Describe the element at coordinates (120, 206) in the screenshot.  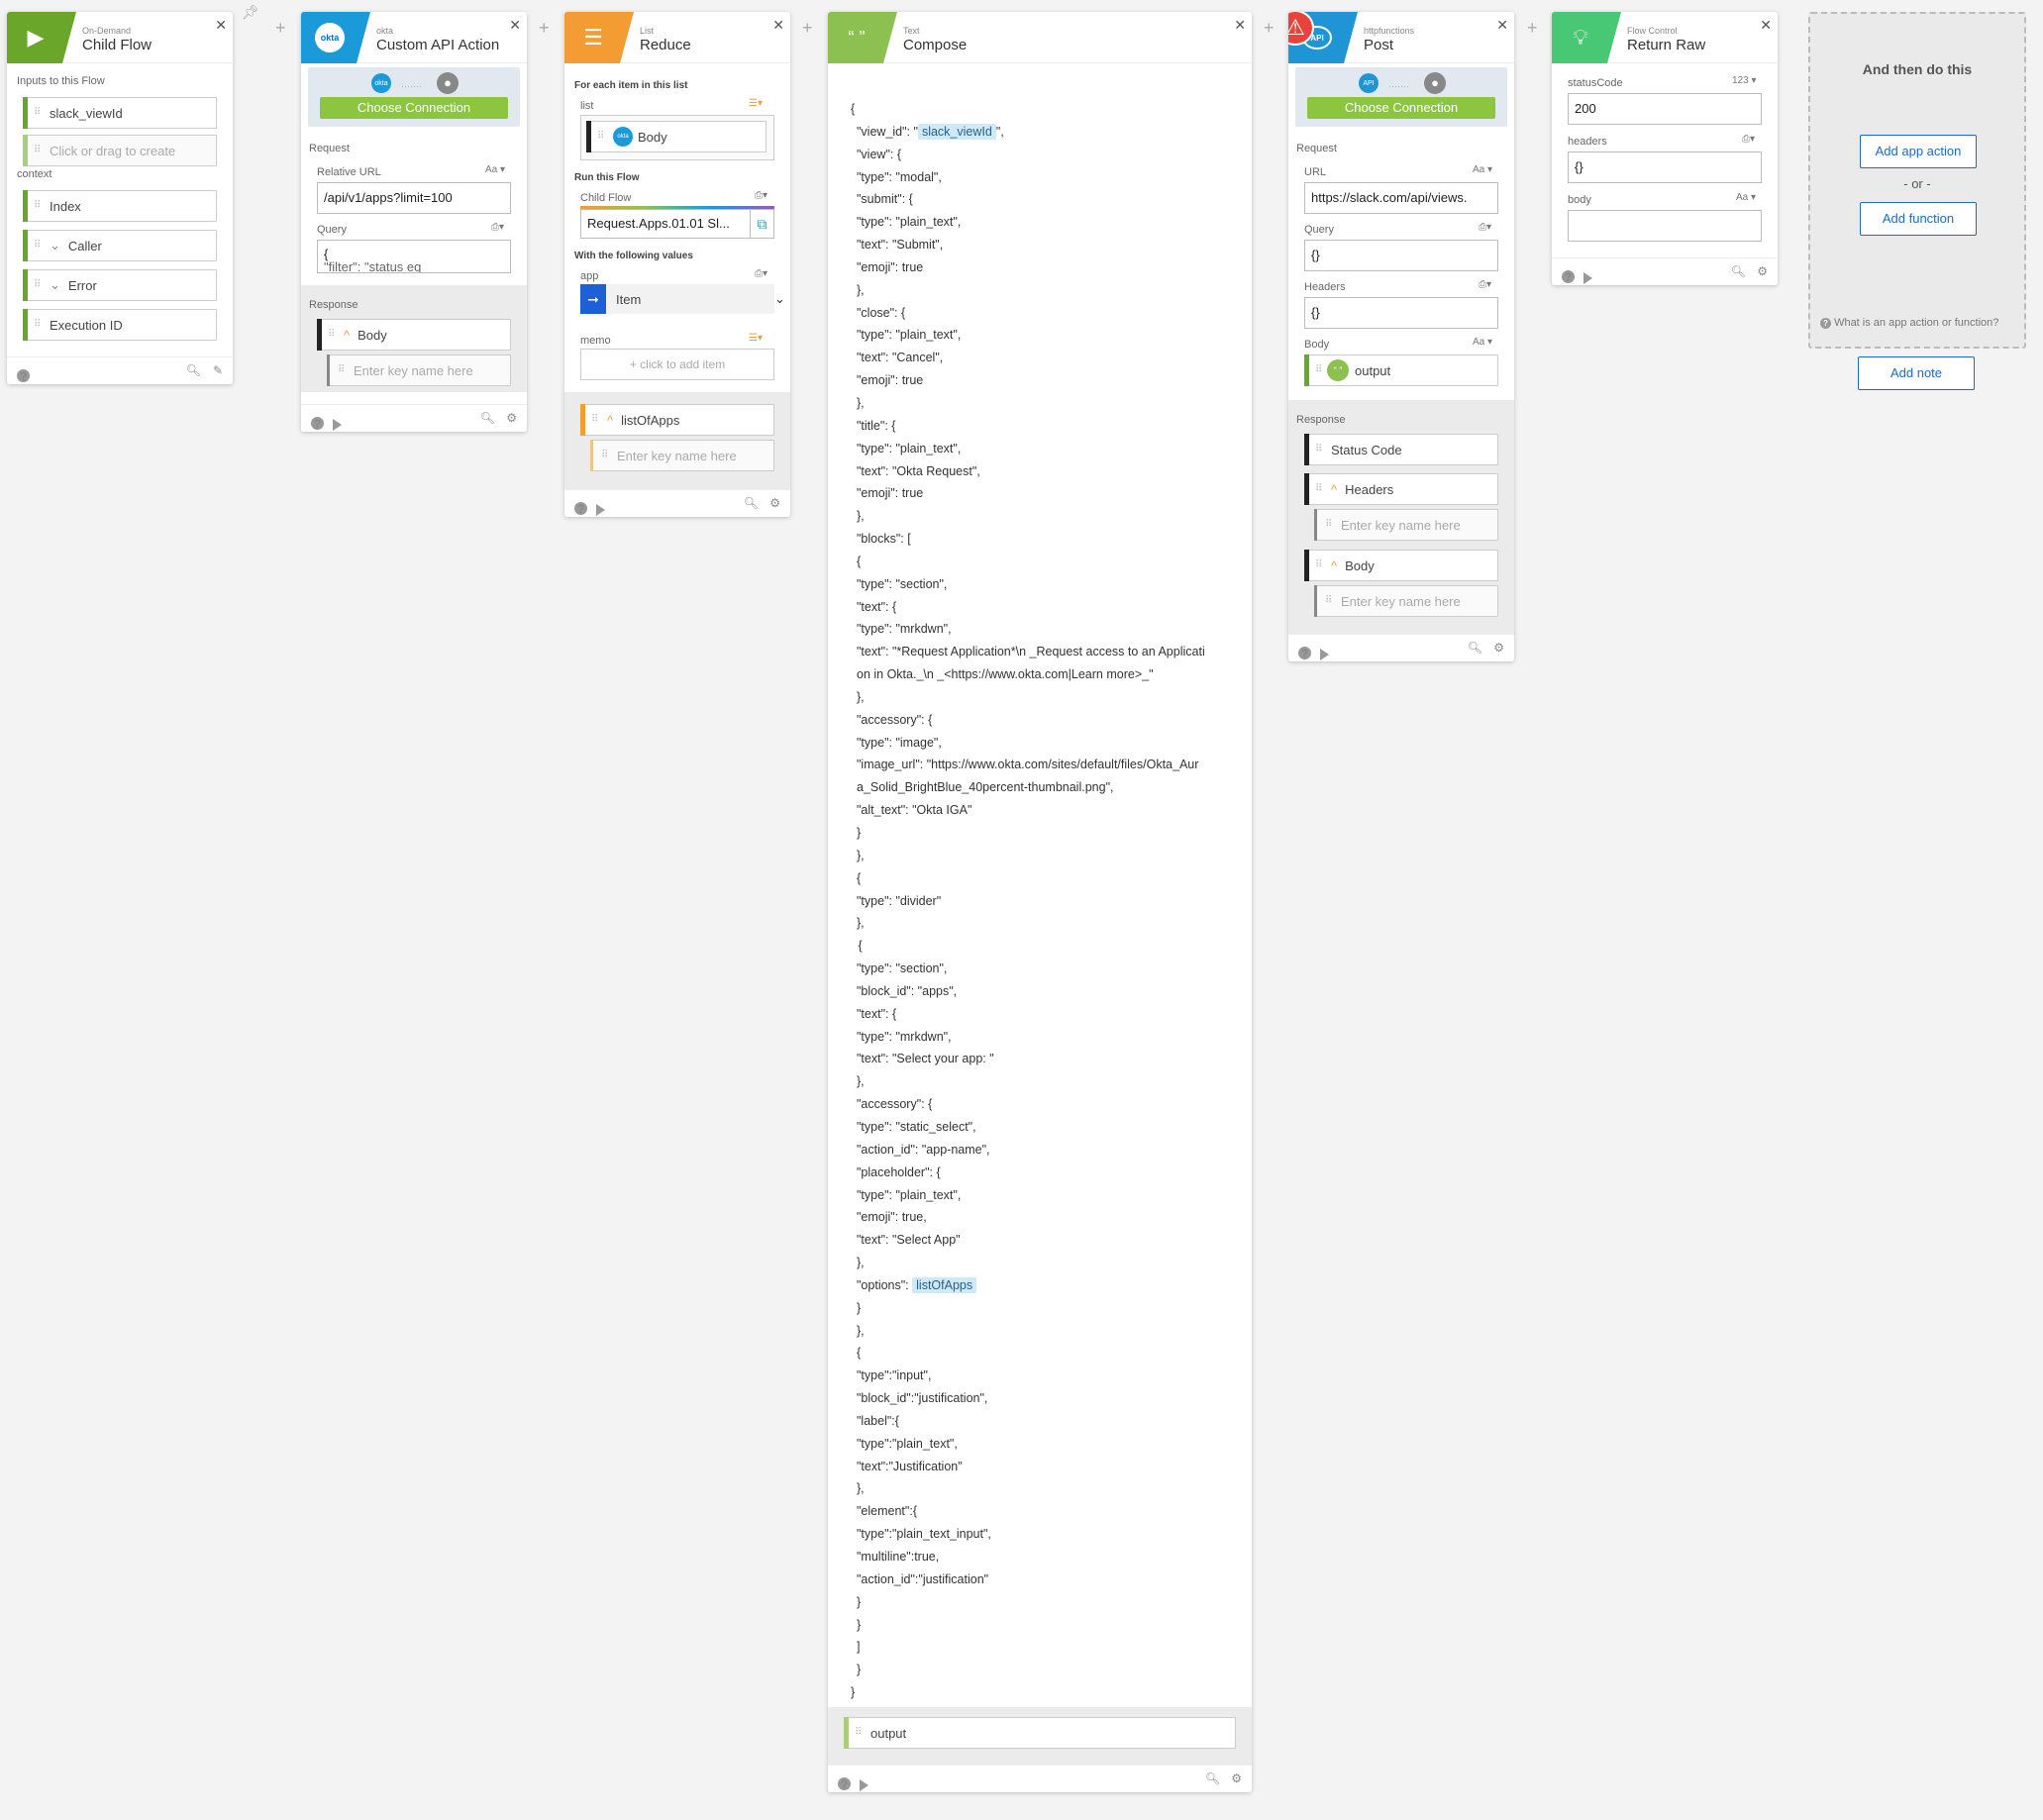
I see `context-index: ⠿ Index` at that location.